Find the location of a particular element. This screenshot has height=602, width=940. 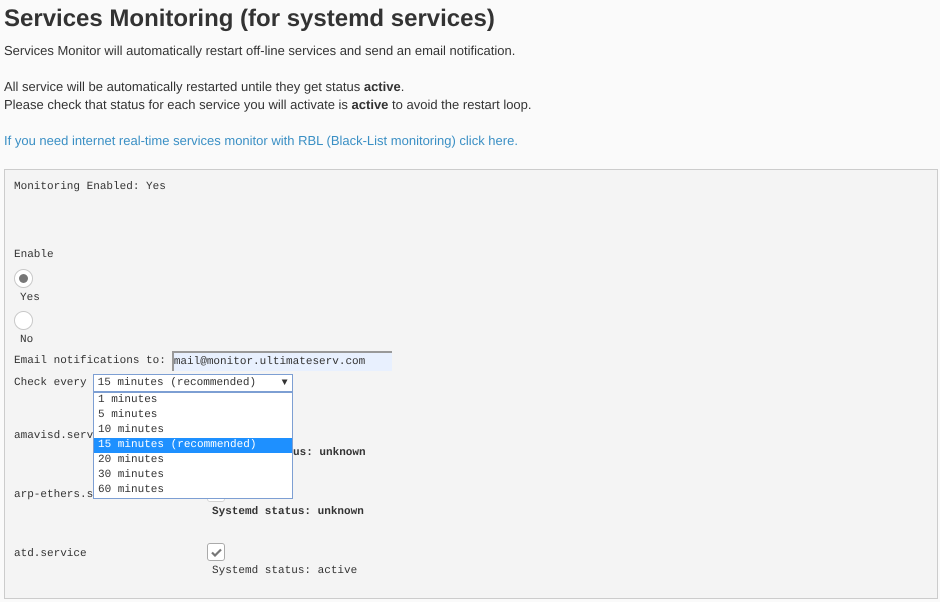

service-status: us: unknown is located at coordinates (329, 453).